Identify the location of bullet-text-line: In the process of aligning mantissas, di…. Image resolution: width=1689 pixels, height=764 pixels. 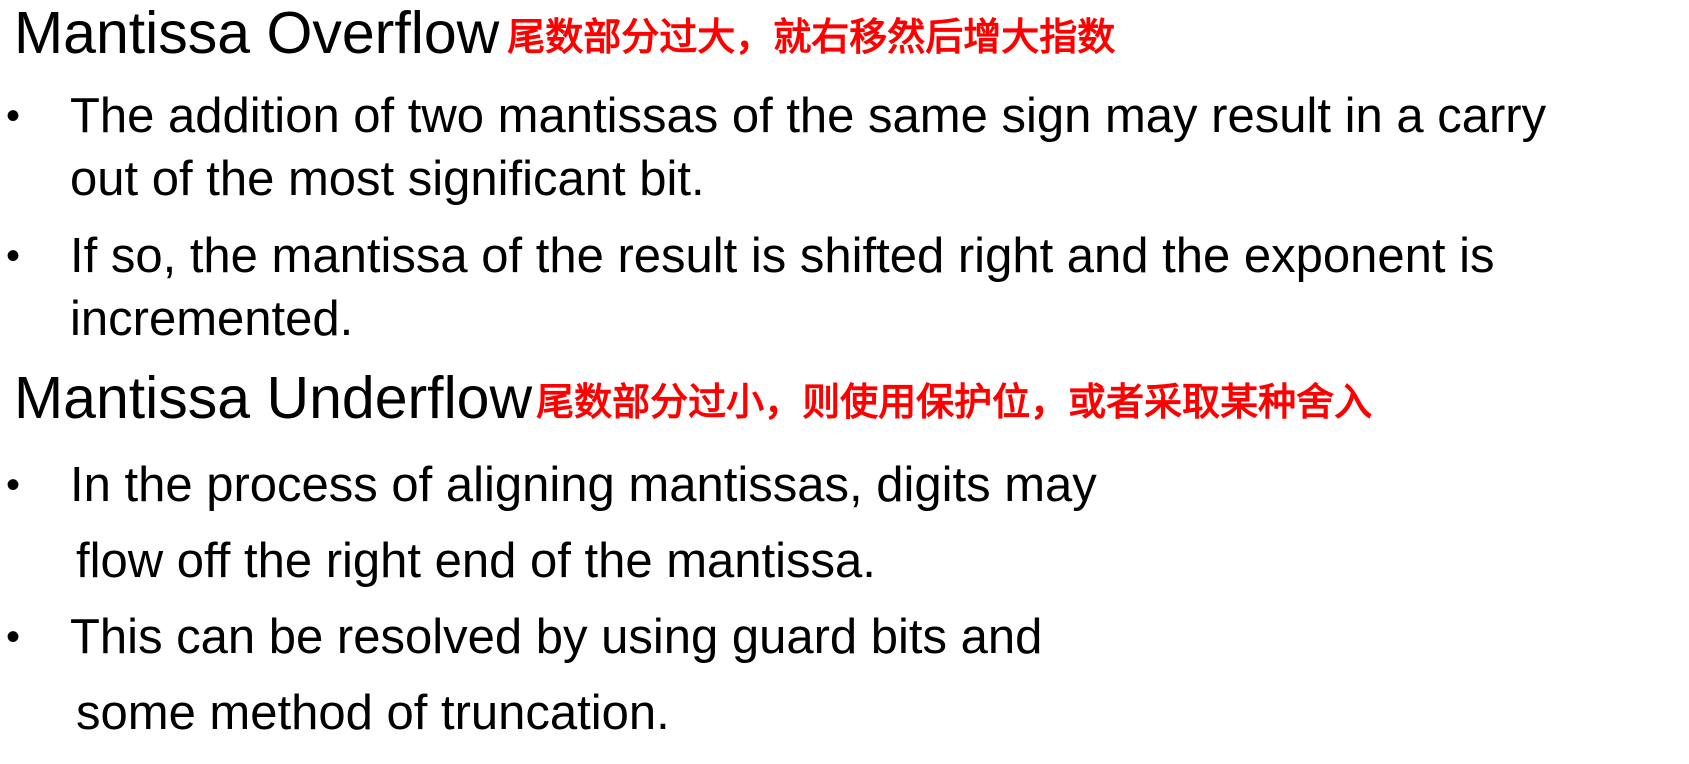
(583, 485).